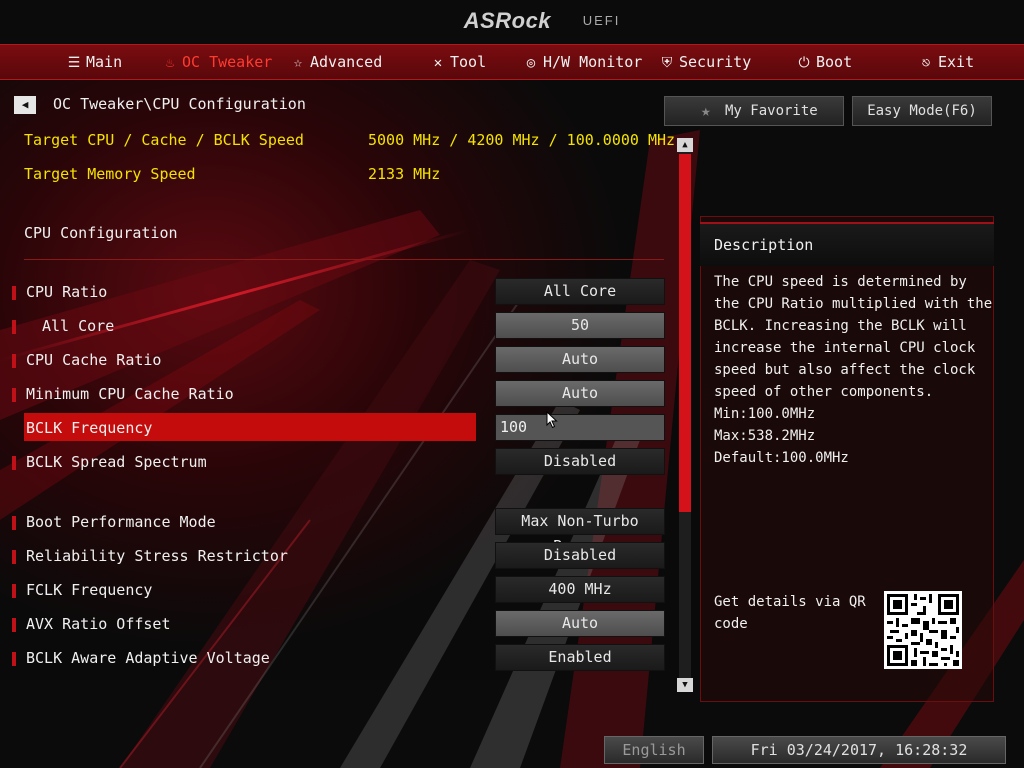 This screenshot has height=768, width=1024. I want to click on setting-row-bclk-spread-spectrum: BCLK Spread Spectrum Disabled, so click(335, 462).